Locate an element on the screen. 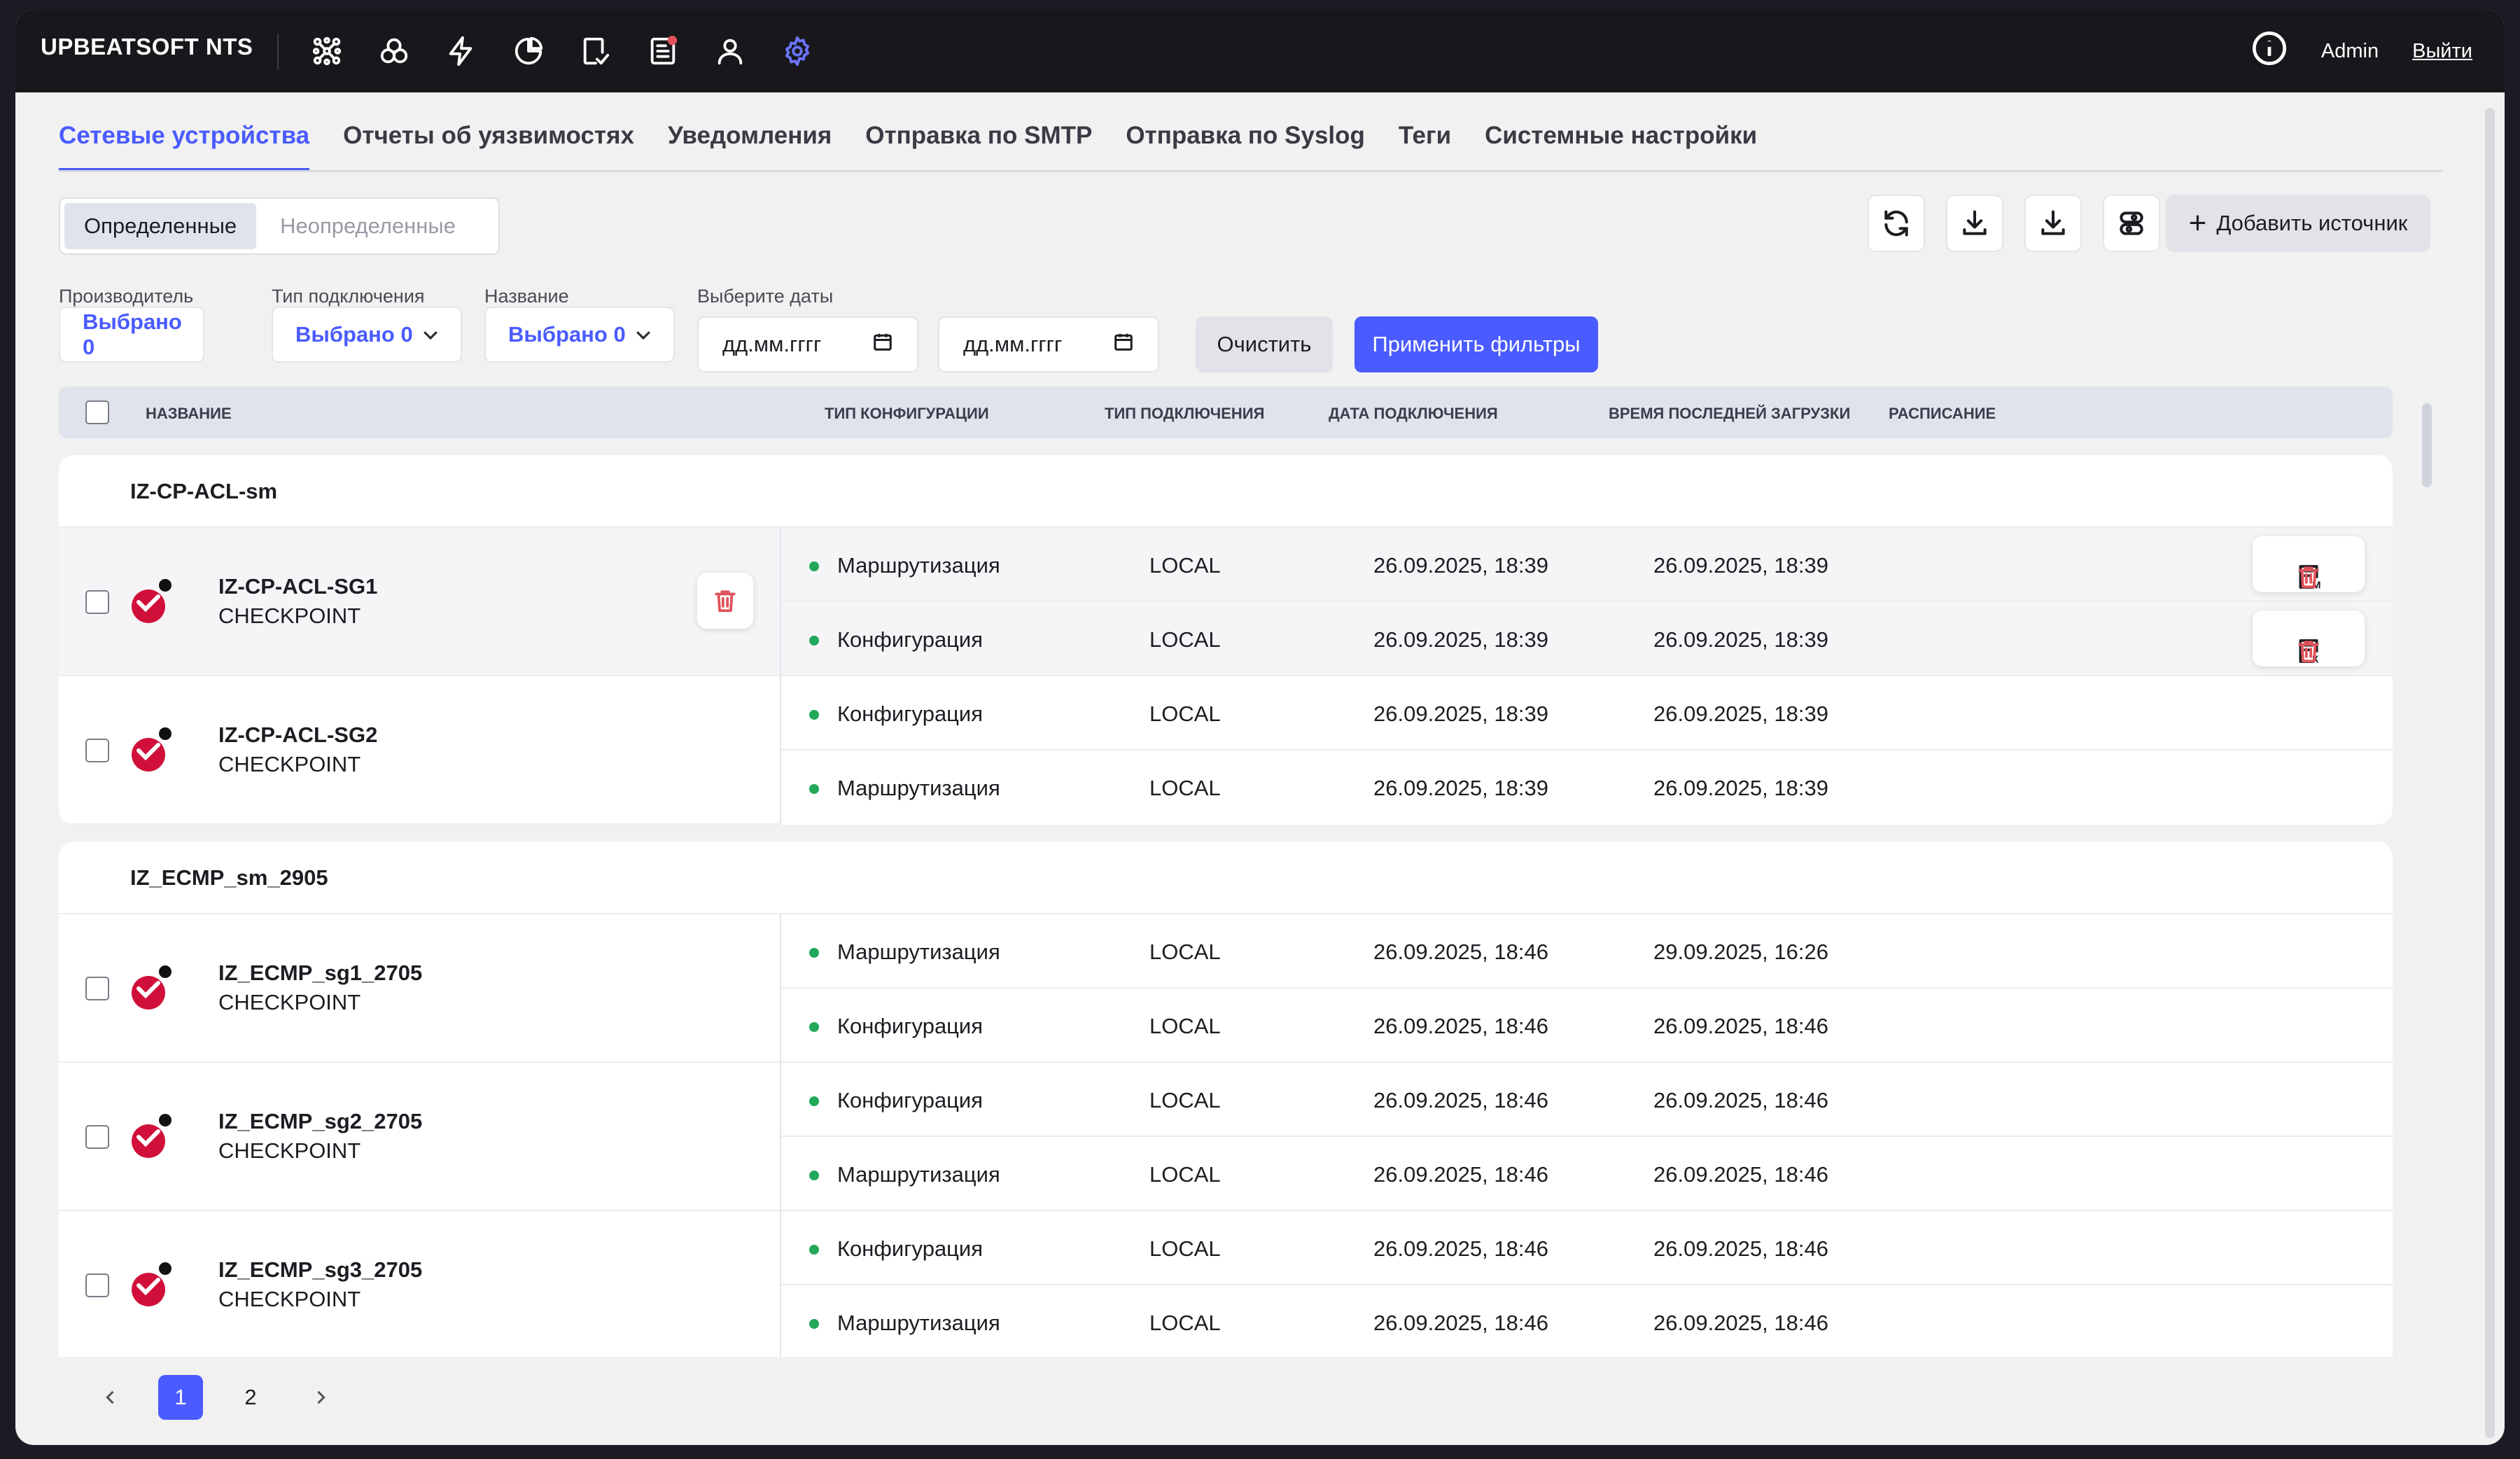 The height and width of the screenshot is (1459, 2520). next-page-button is located at coordinates (320, 1397).